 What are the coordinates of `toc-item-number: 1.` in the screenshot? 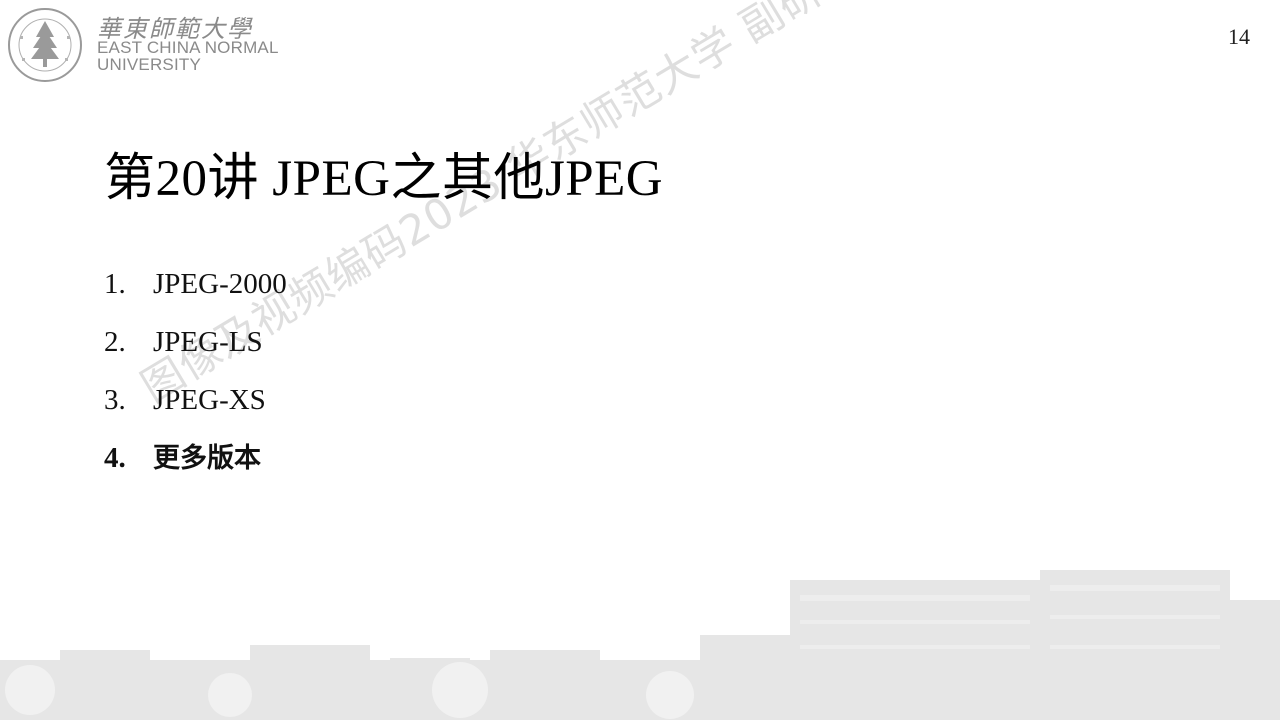 It's located at (115, 284).